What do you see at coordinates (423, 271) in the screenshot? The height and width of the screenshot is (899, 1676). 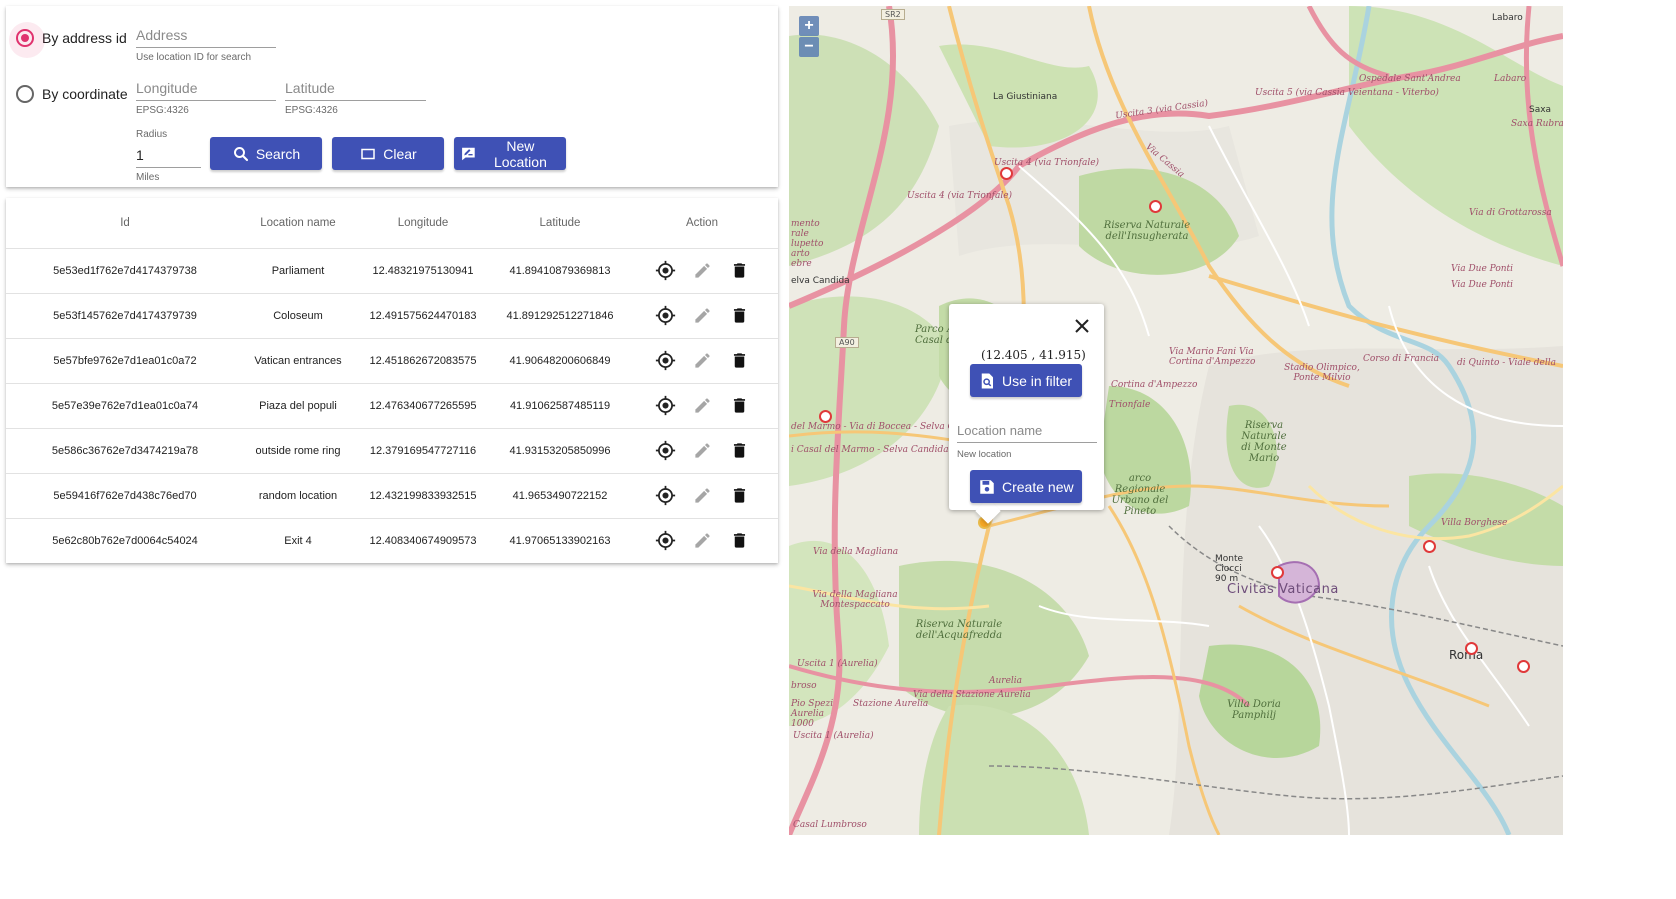 I see `cell-longitude: 12.48321975130941` at bounding box center [423, 271].